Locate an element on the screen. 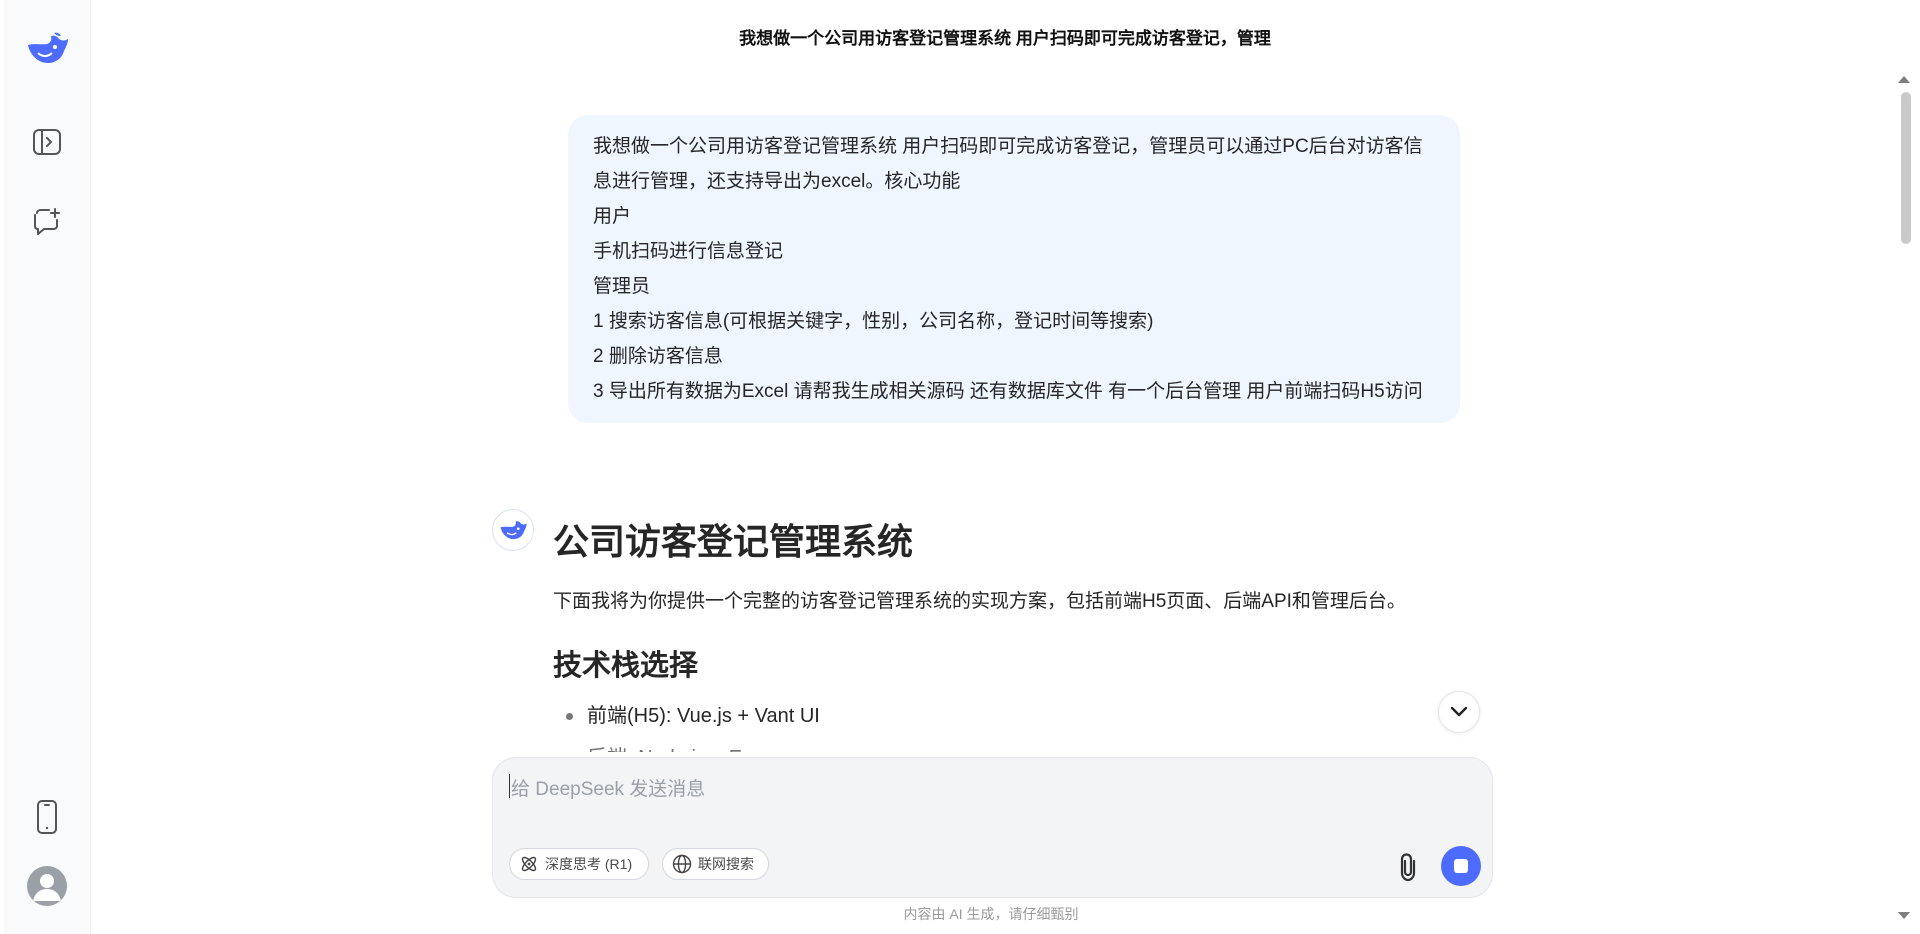 This screenshot has width=1920, height=934. sidebar-toggle-icon is located at coordinates (47, 142).